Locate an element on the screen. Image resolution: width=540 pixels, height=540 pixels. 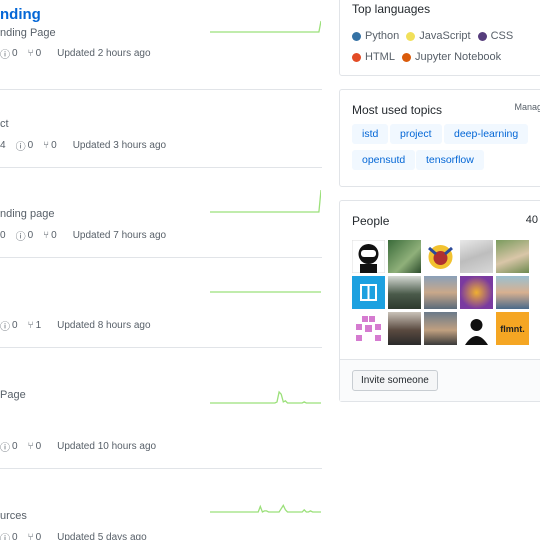
language-label: Python is located at coordinates (382, 36).